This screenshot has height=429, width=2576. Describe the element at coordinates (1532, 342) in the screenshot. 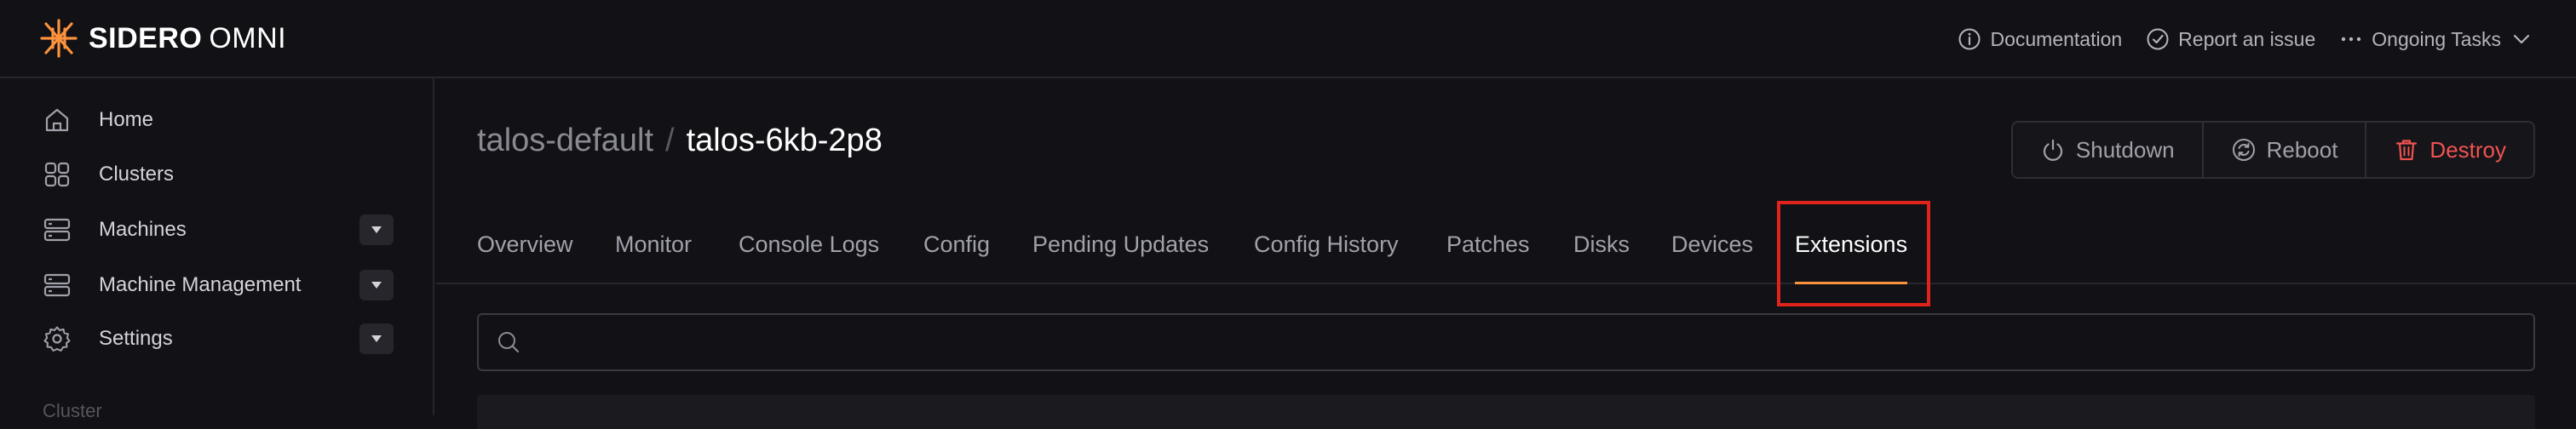

I see `search-input` at that location.